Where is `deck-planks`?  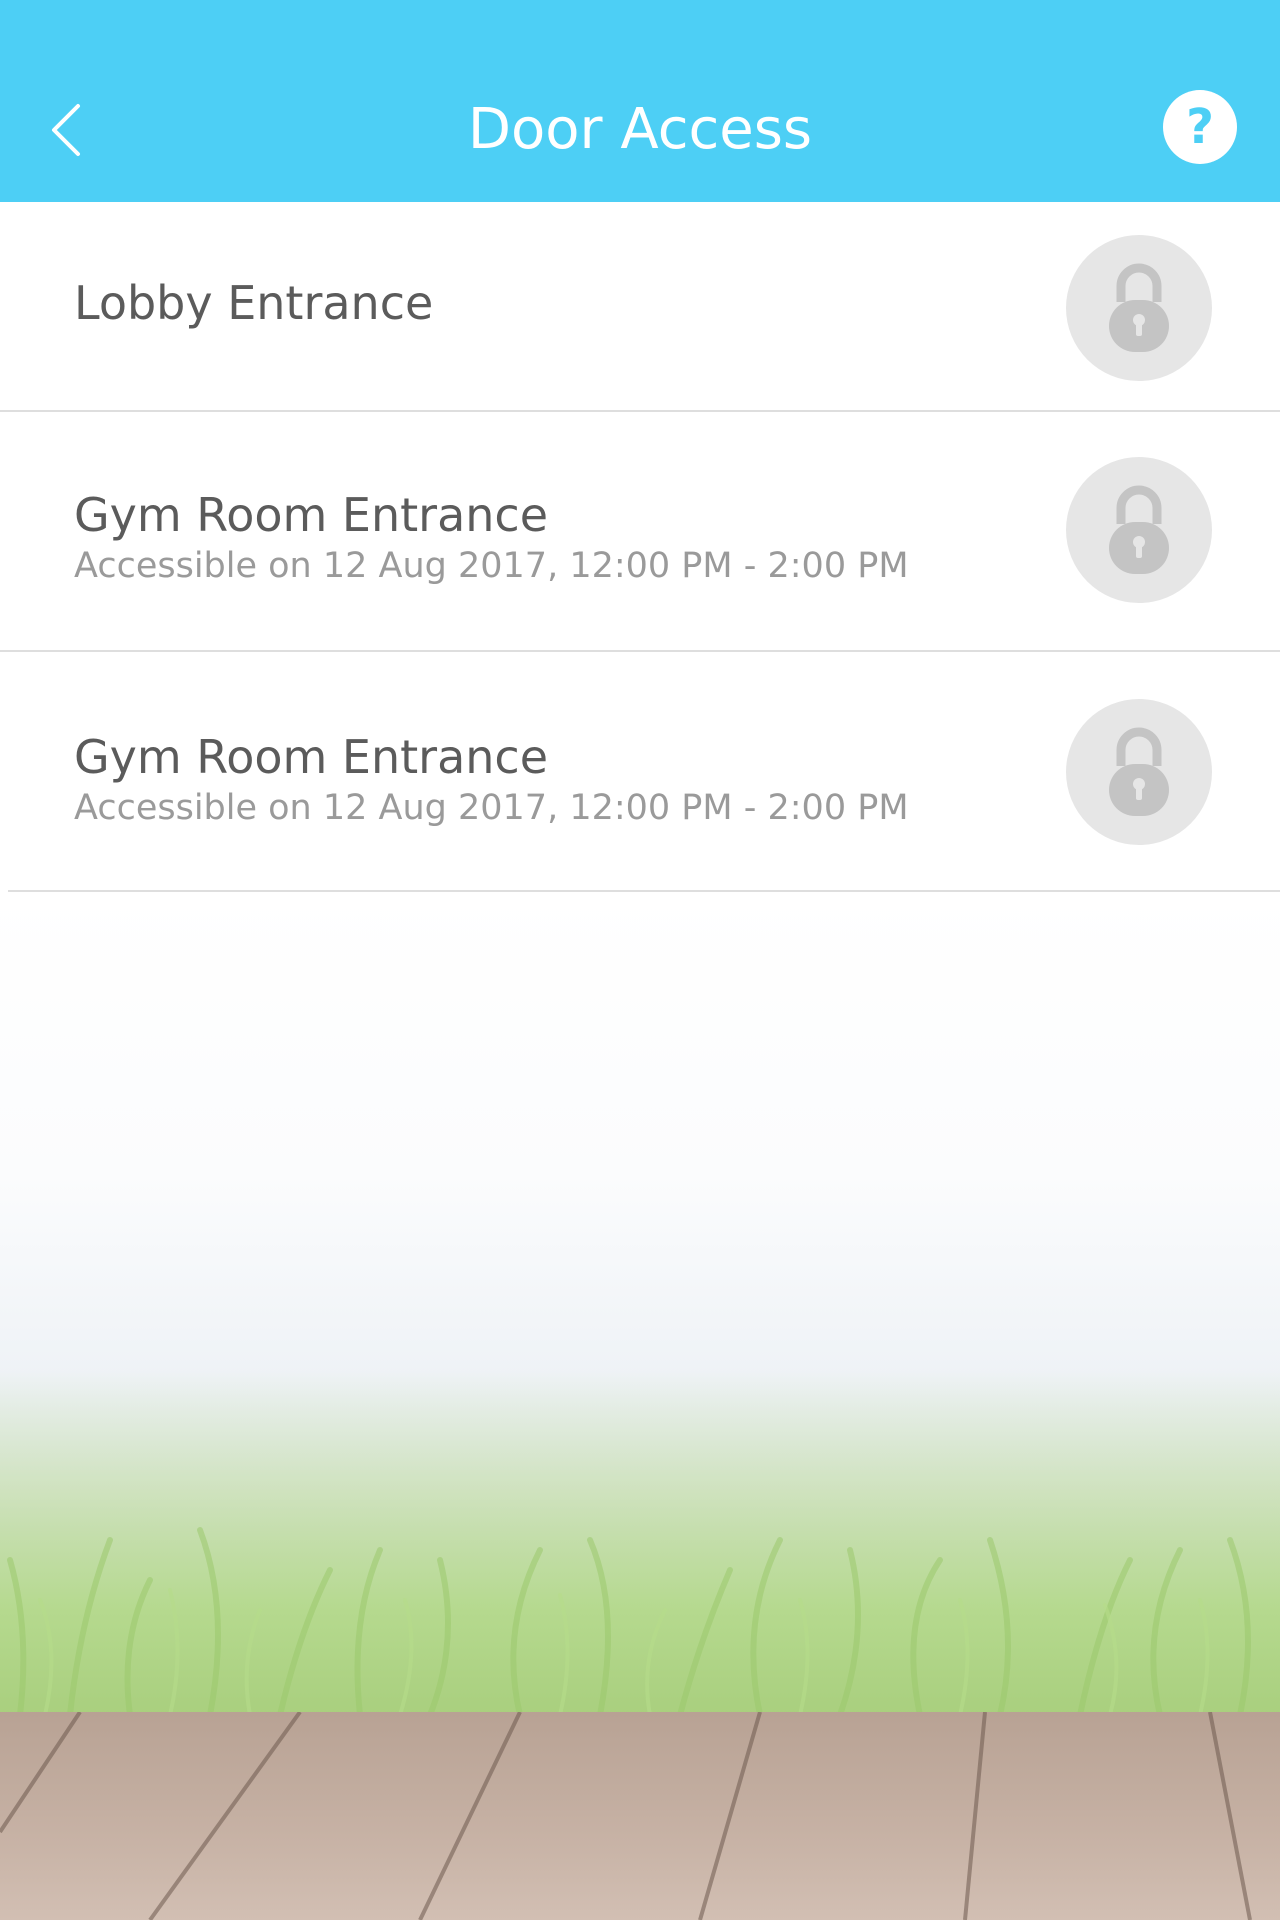
deck-planks is located at coordinates (626, 1816).